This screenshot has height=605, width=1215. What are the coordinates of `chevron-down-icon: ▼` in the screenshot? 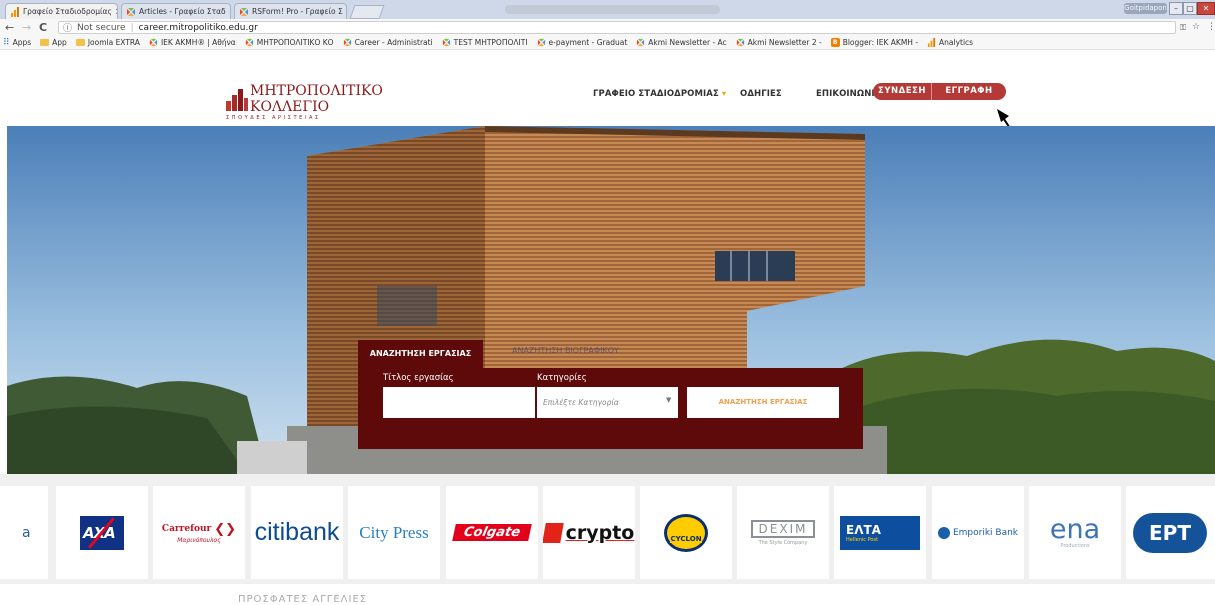 It's located at (669, 400).